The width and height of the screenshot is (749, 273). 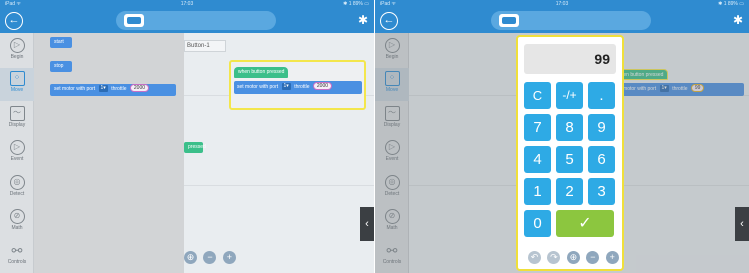 What do you see at coordinates (279, 185) in the screenshot?
I see `grid-line` at bounding box center [279, 185].